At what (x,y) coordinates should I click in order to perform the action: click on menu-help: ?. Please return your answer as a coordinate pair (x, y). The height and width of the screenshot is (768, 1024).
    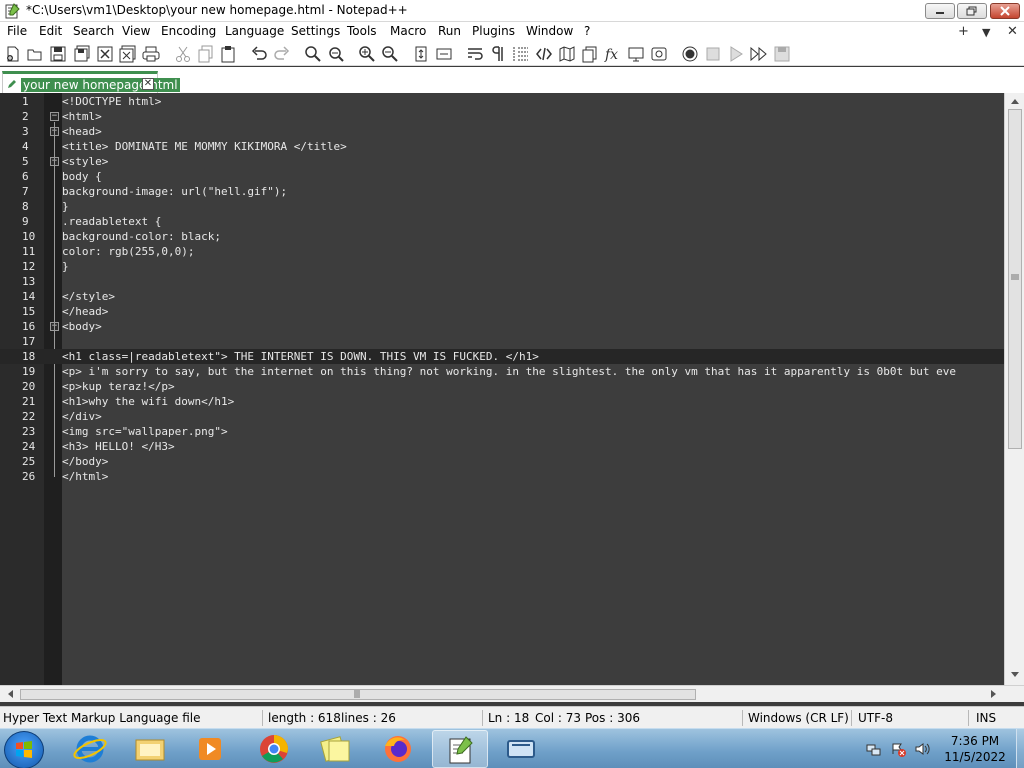
    Looking at the image, I should click on (587, 31).